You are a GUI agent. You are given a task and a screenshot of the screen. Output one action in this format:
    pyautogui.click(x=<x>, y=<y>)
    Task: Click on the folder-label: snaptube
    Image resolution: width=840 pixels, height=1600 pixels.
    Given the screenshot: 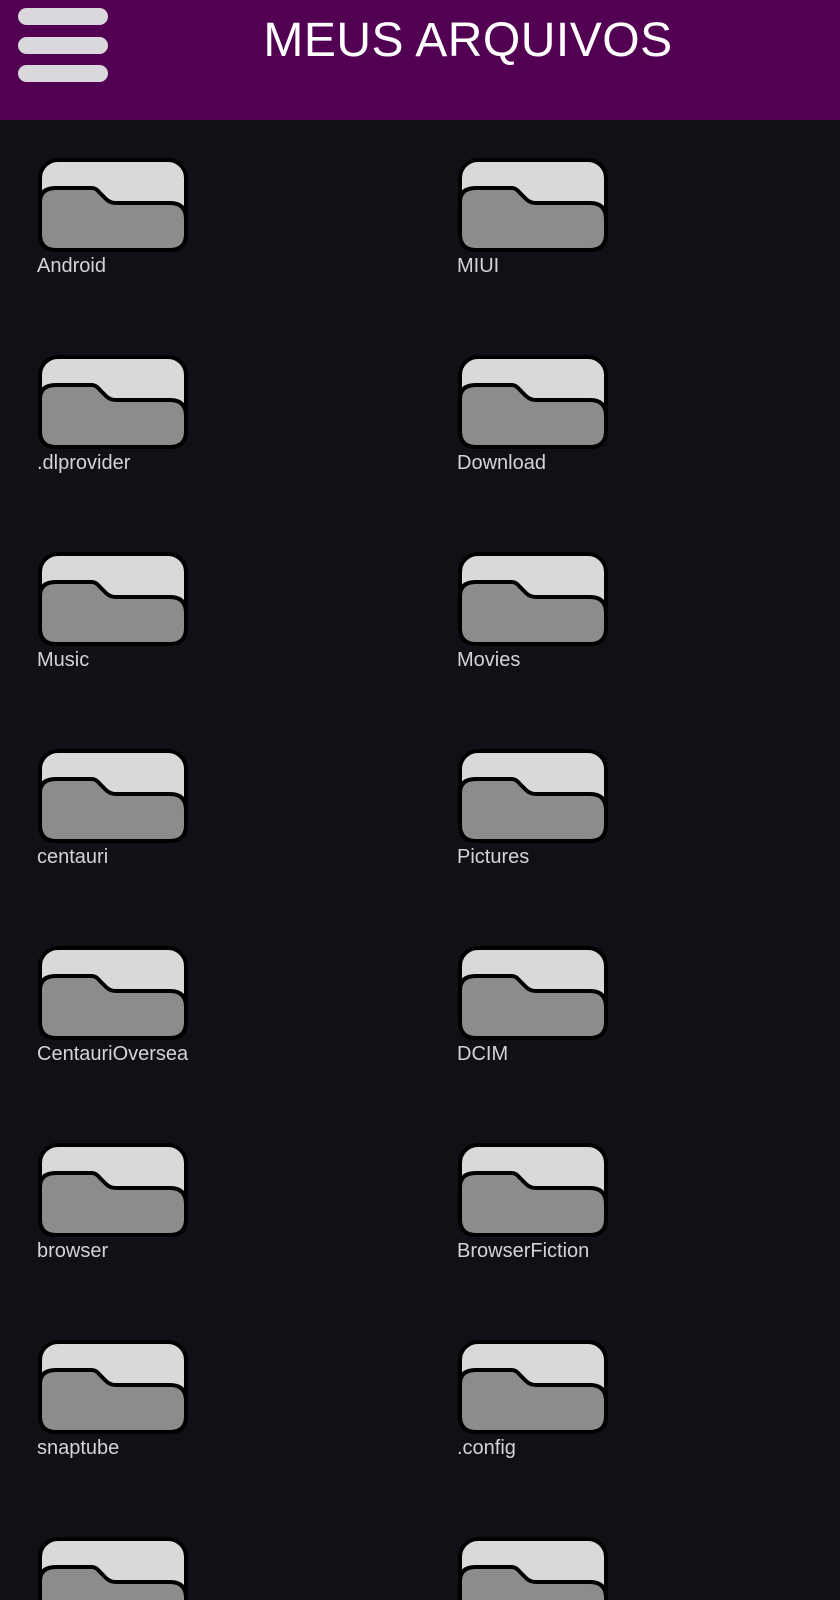 What is the action you would take?
    pyautogui.click(x=78, y=1448)
    